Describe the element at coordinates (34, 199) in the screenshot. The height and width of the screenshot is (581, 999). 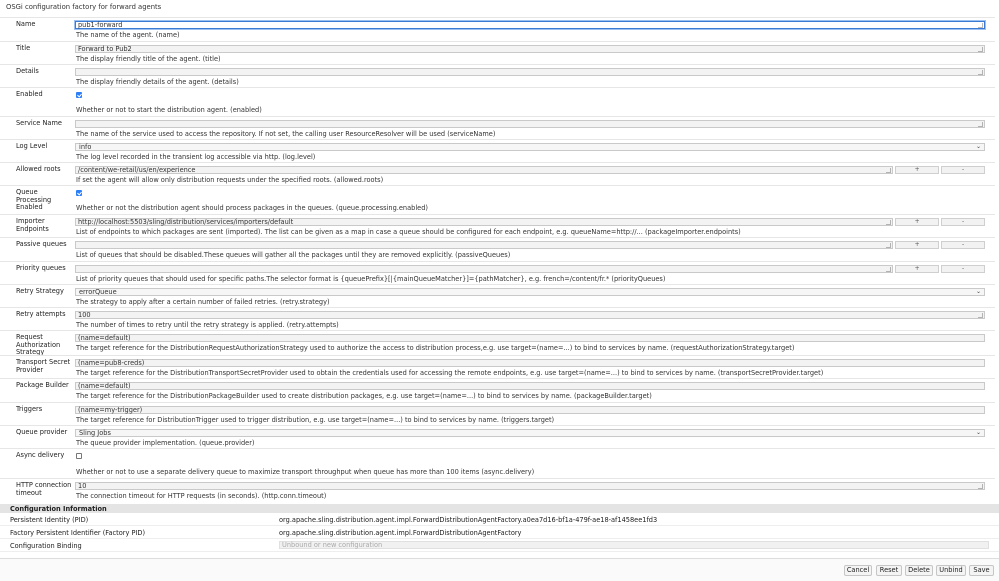
I see `field-label: Queue Processing Enabled` at that location.